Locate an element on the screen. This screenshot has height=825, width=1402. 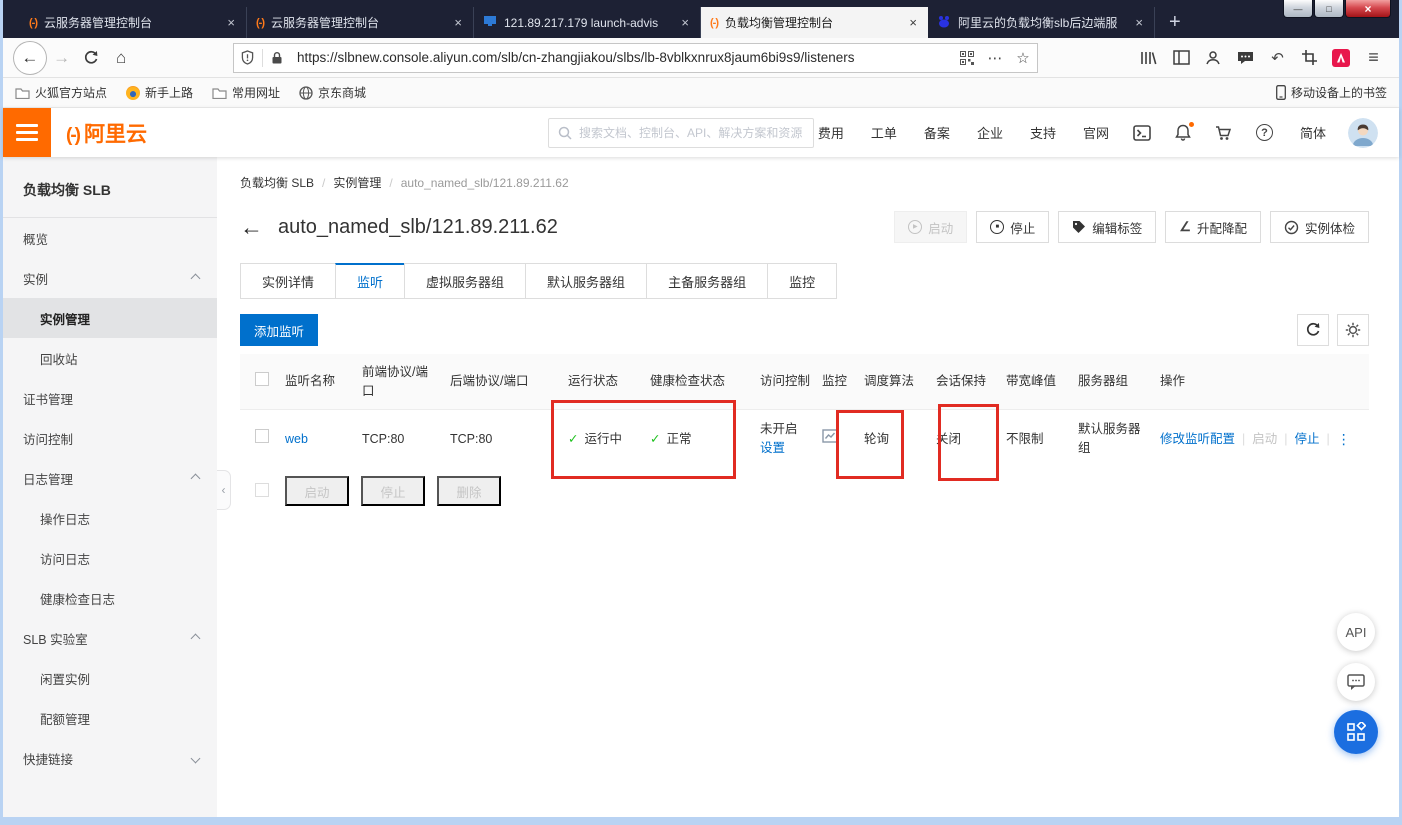
menu-icp: 备案 is located at coordinates (937, 132).